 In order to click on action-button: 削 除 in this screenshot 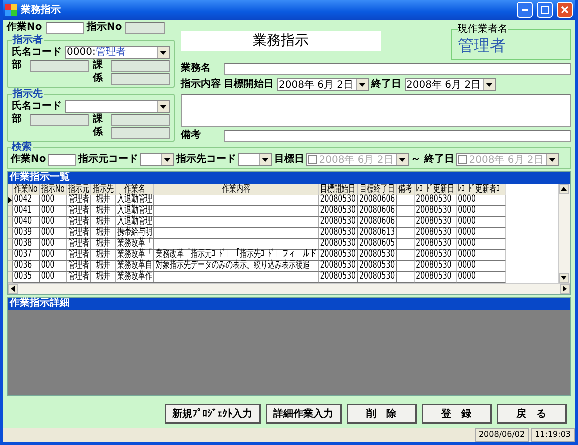, I will do `click(382, 414)`.